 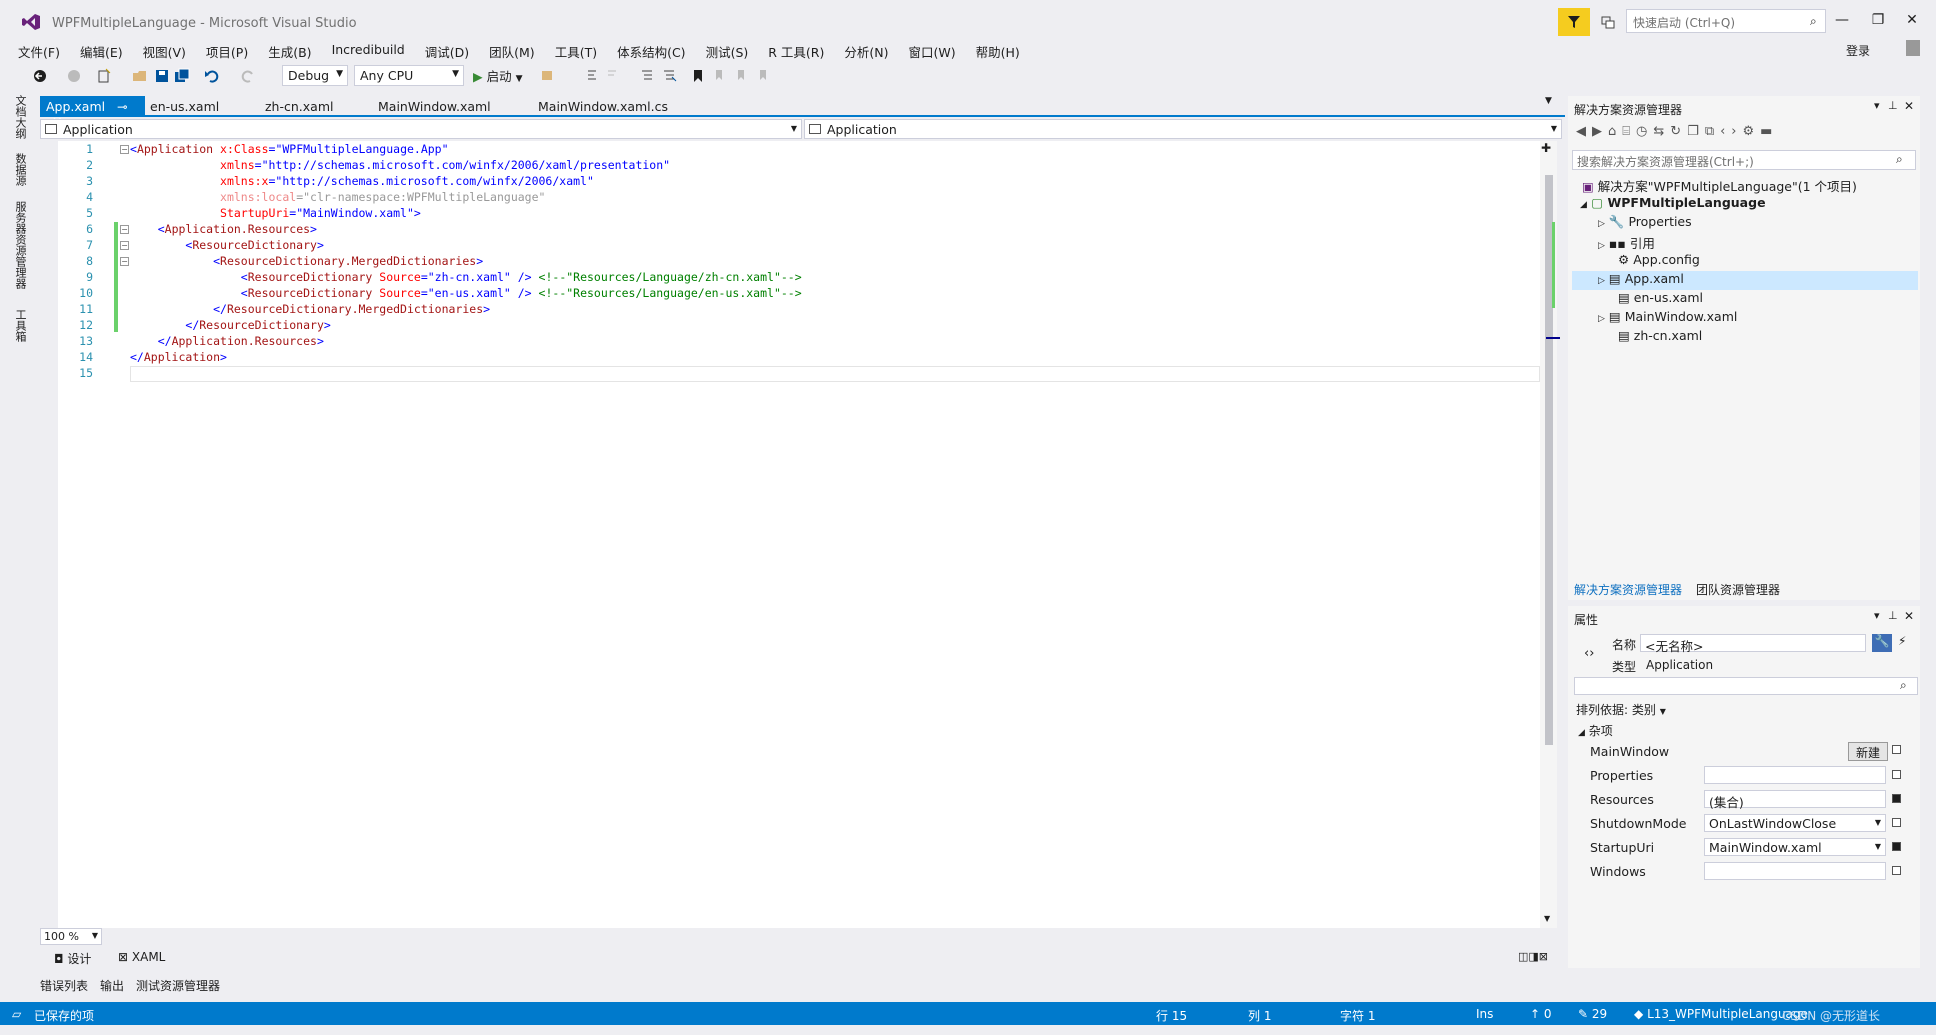 What do you see at coordinates (1645, 223) in the screenshot?
I see `tree-properties: ▷ 🔧 Properties` at bounding box center [1645, 223].